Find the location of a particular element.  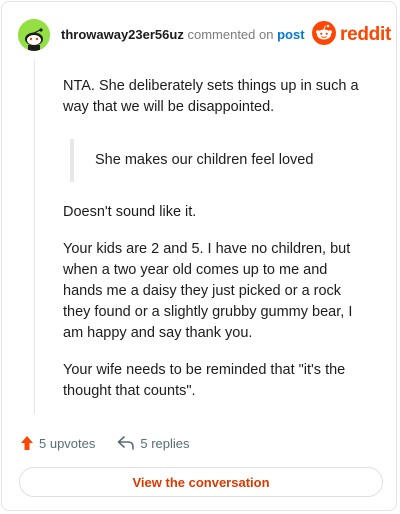

post-link: post is located at coordinates (290, 34).